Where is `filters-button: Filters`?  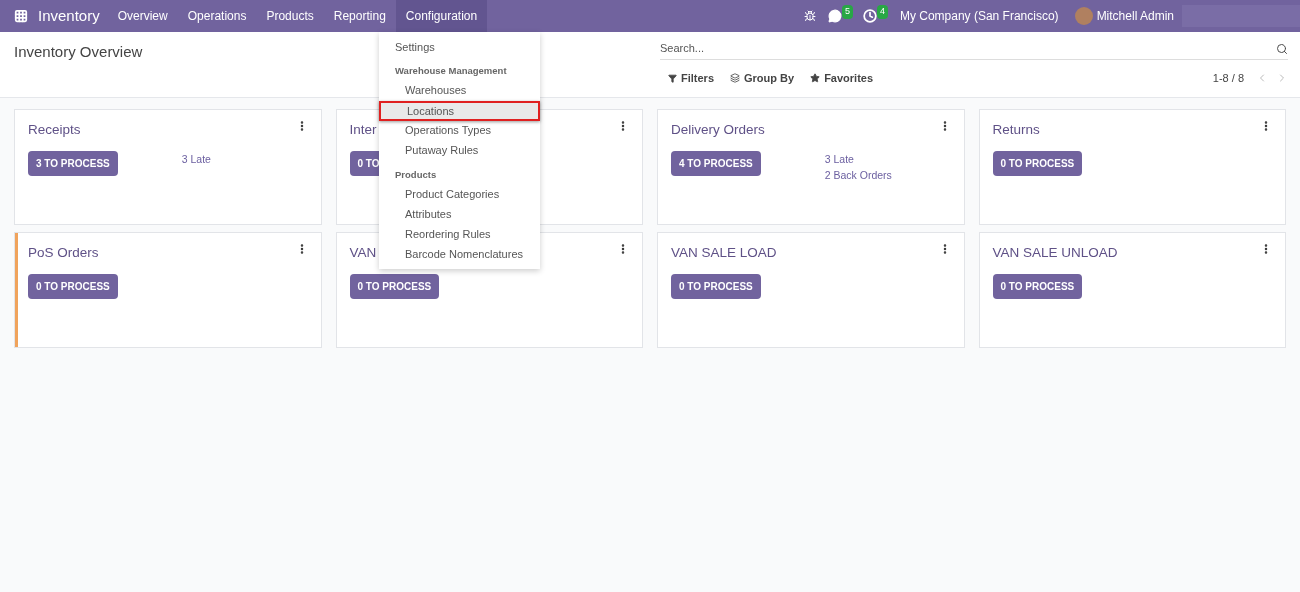
filters-button: Filters is located at coordinates (691, 78).